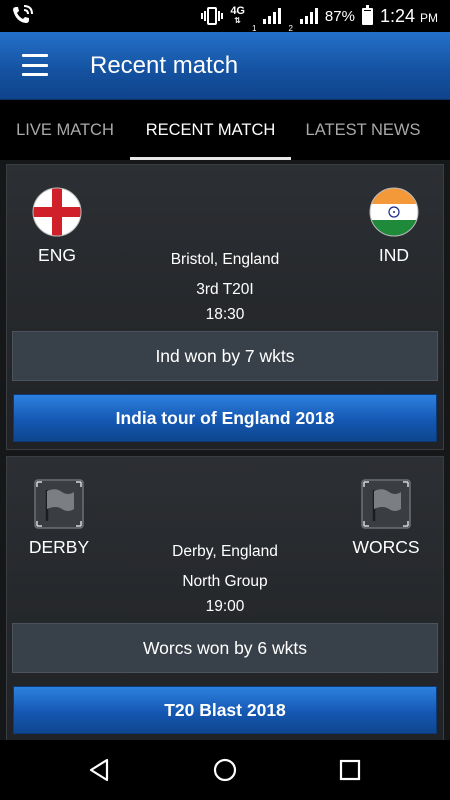  What do you see at coordinates (350, 770) in the screenshot?
I see `nav-recents-icon` at bounding box center [350, 770].